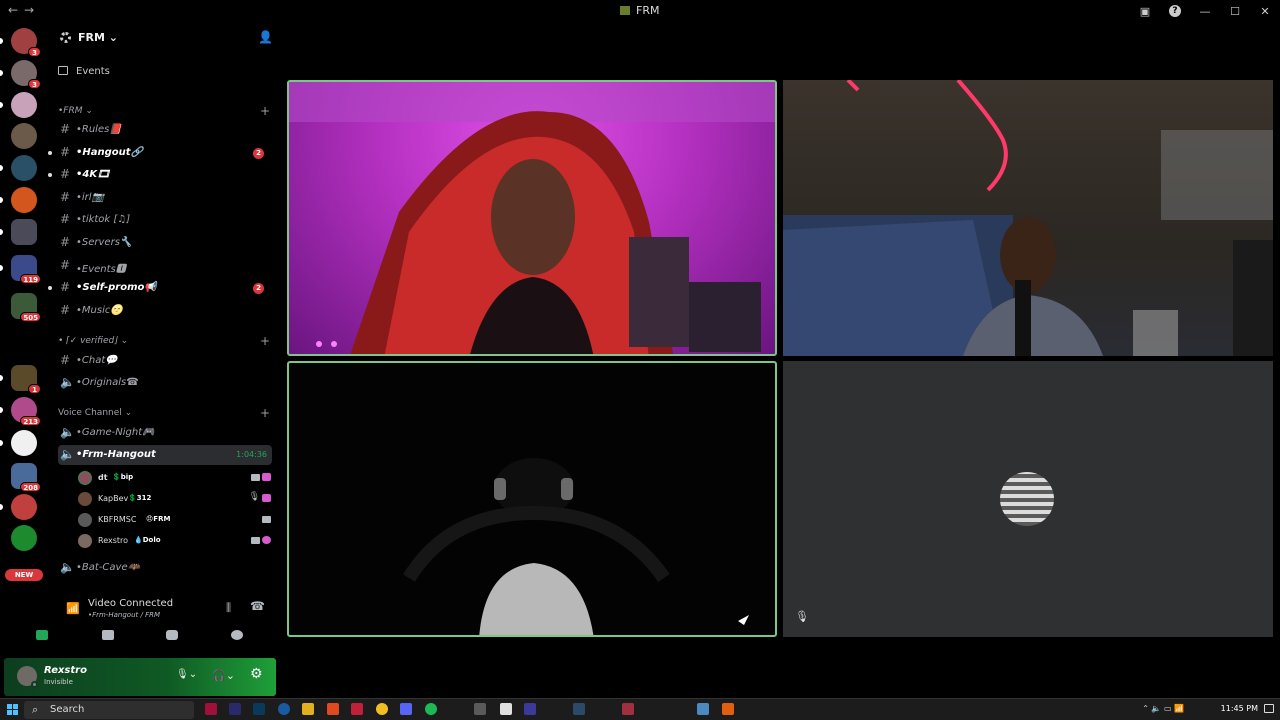  What do you see at coordinates (174, 478) in the screenshot?
I see `voice-user: dt 💲bip` at bounding box center [174, 478].